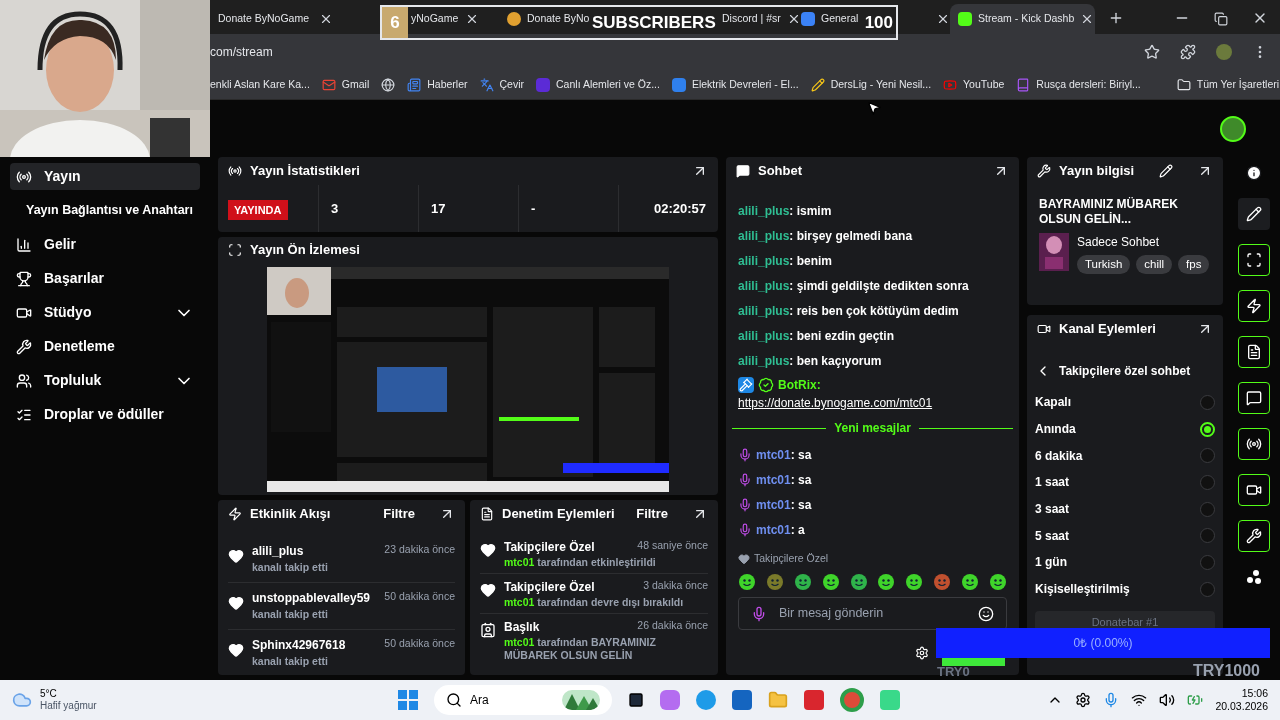 The width and height of the screenshot is (1280, 720). What do you see at coordinates (1125, 429) in the screenshot?
I see `radio-option: Anında` at bounding box center [1125, 429].